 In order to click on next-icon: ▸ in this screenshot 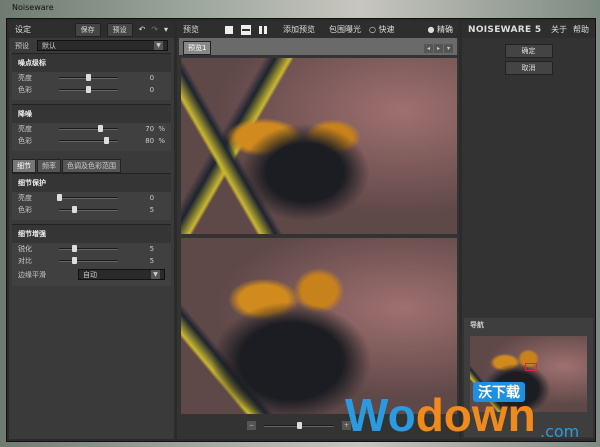, I will do `click(438, 48)`.